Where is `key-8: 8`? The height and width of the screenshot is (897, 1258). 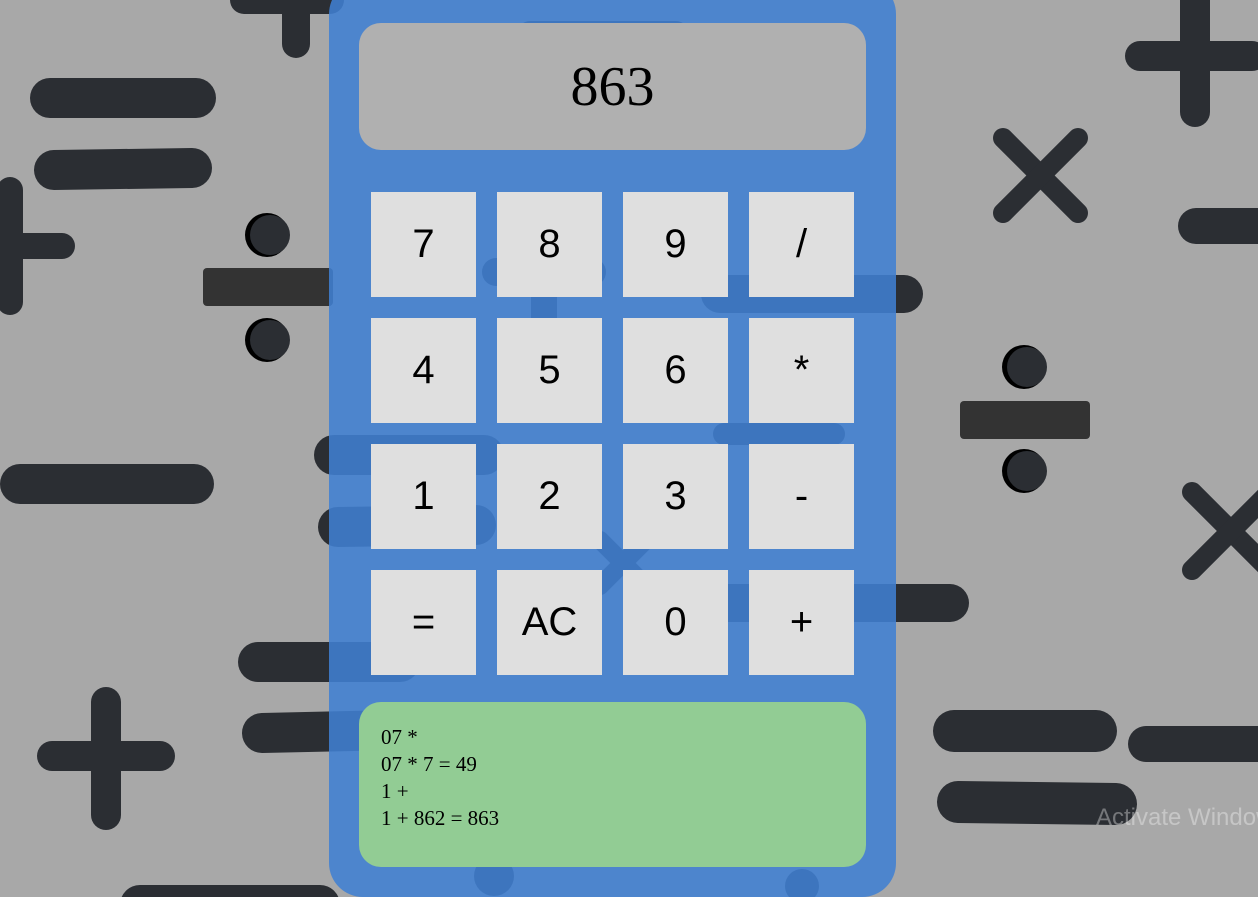
key-8: 8 is located at coordinates (549, 244).